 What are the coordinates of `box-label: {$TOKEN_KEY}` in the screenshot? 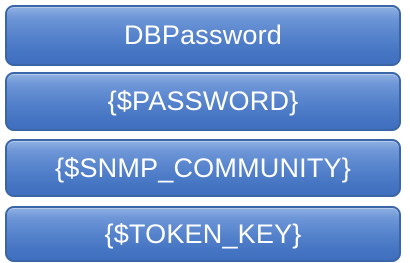 It's located at (203, 233).